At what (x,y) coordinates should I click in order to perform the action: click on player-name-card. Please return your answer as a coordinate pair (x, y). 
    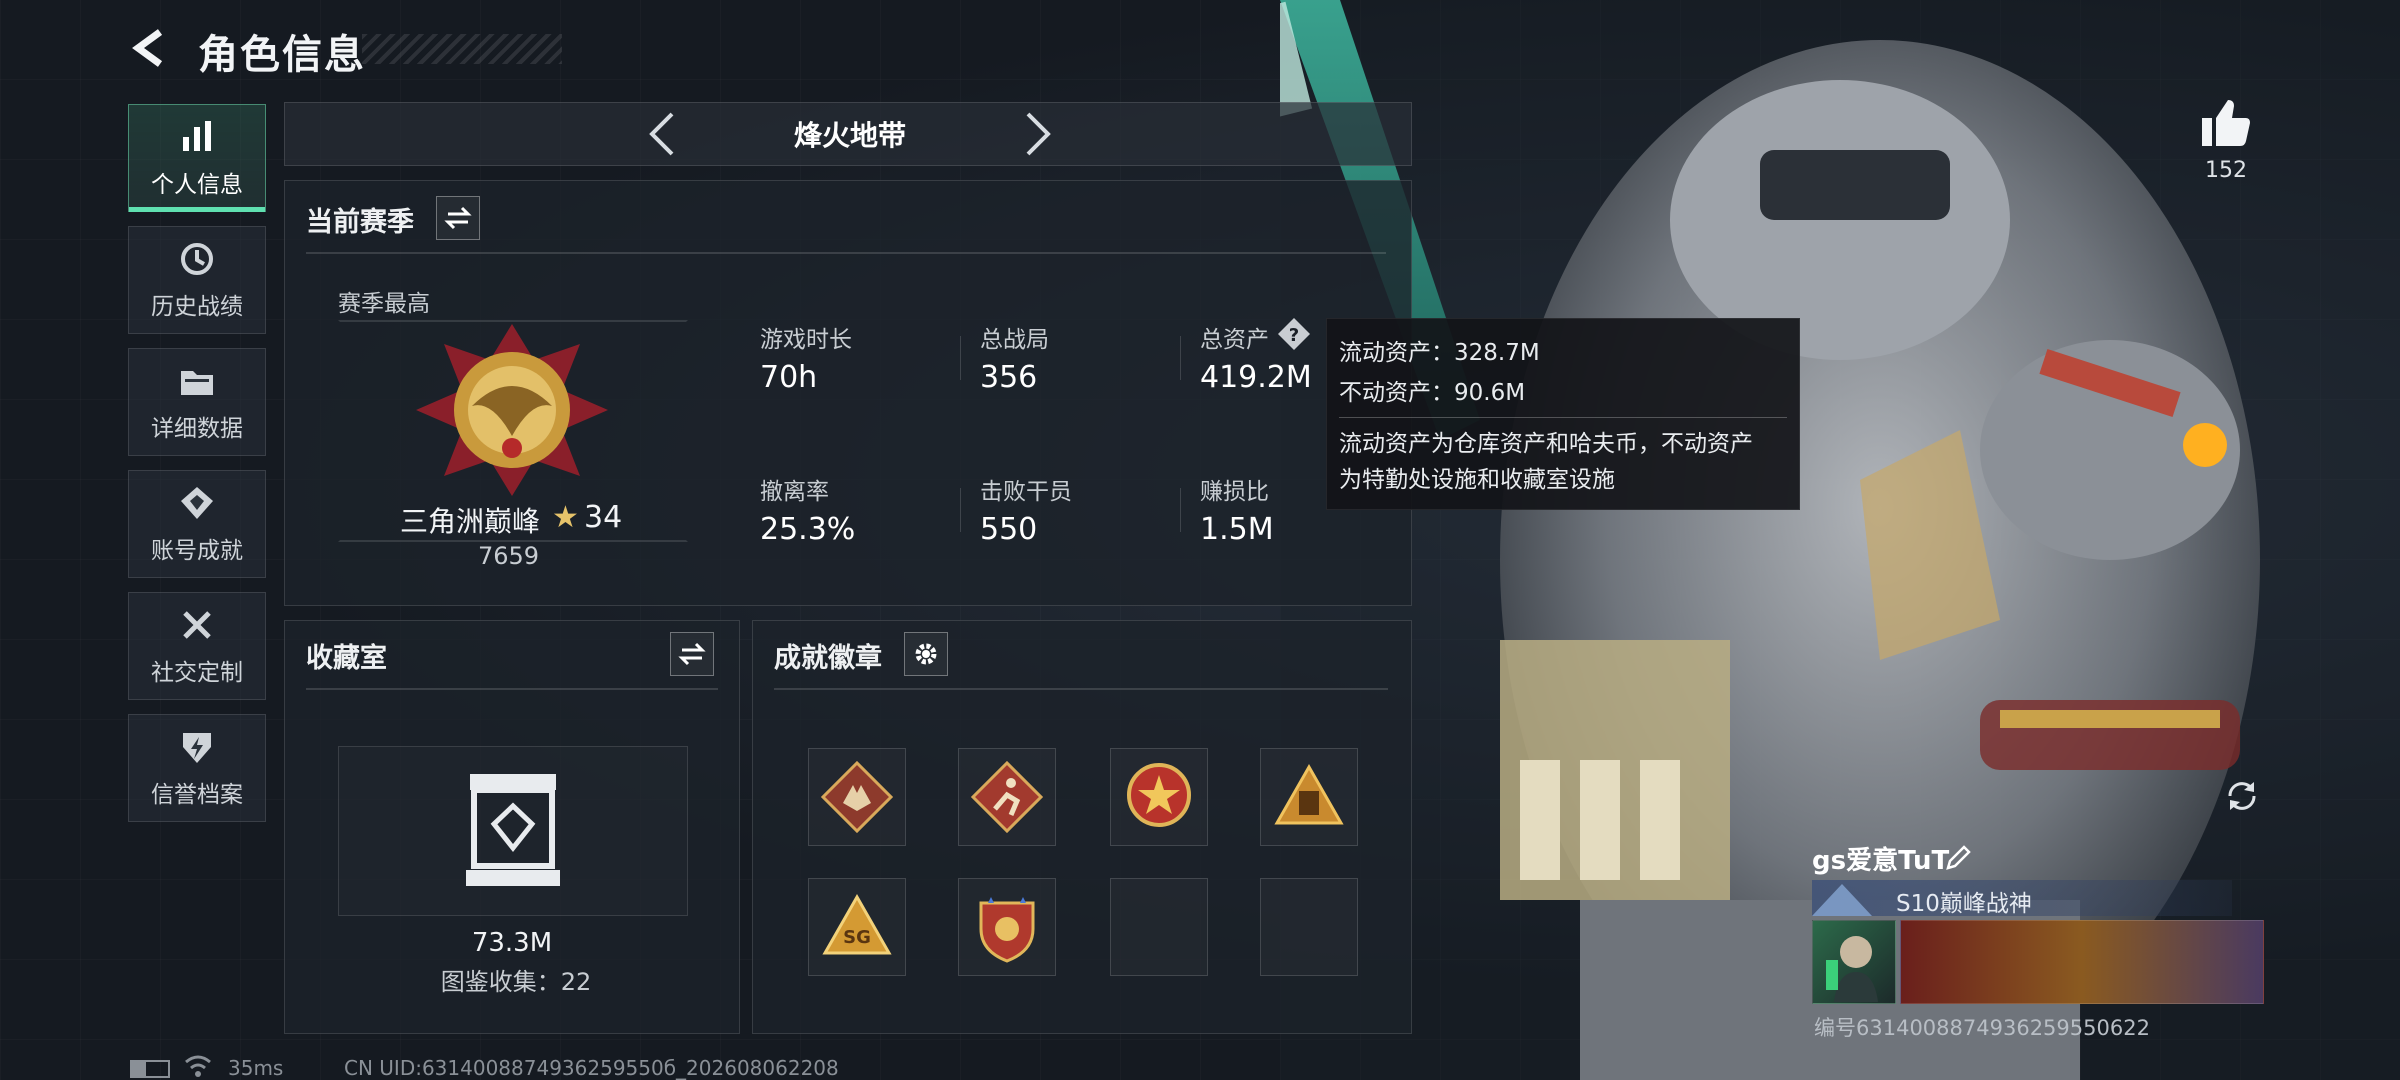
    Looking at the image, I should click on (2082, 962).